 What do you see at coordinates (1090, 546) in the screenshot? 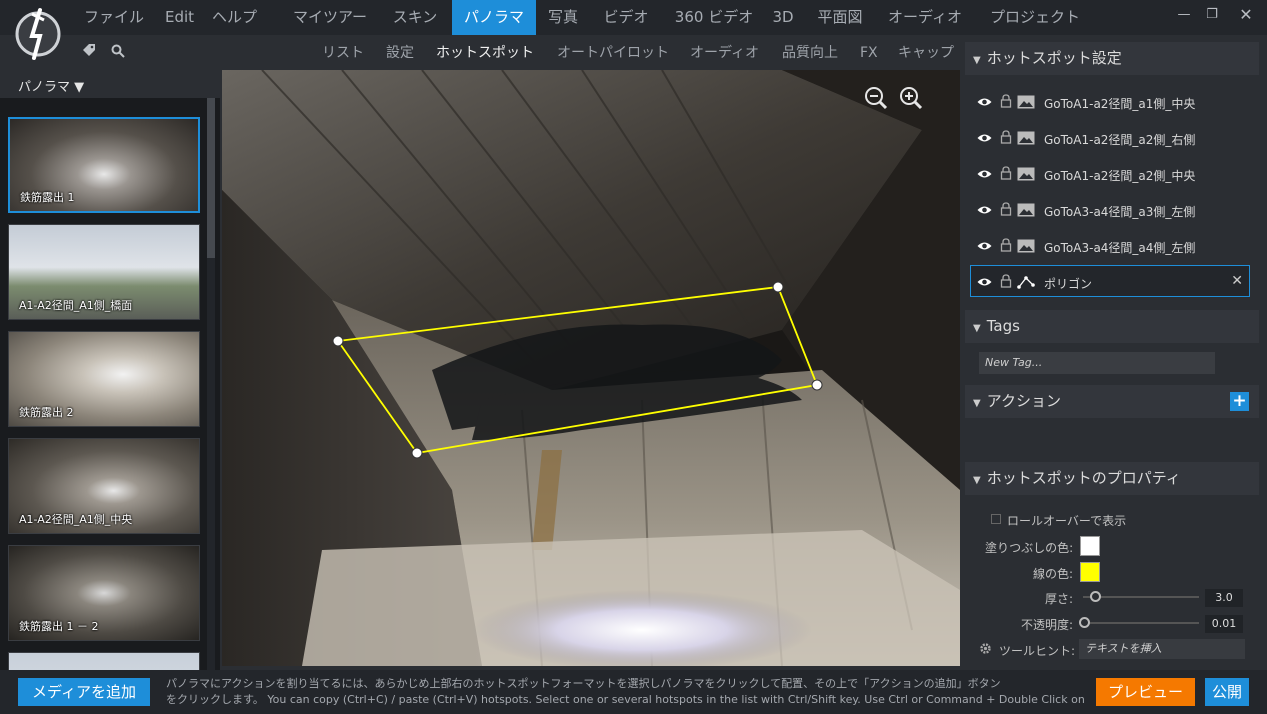
I see `fill-color-swatch` at bounding box center [1090, 546].